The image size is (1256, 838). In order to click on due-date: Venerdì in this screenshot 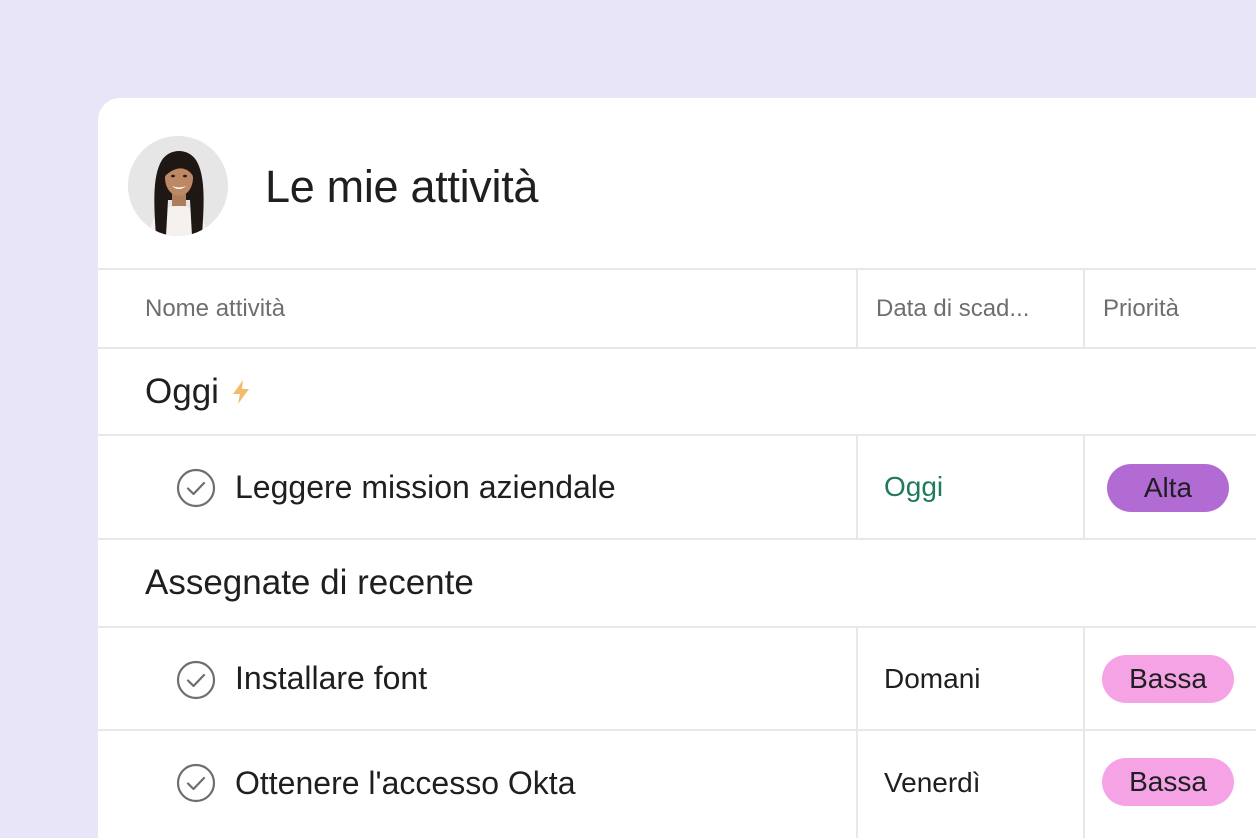, I will do `click(932, 783)`.